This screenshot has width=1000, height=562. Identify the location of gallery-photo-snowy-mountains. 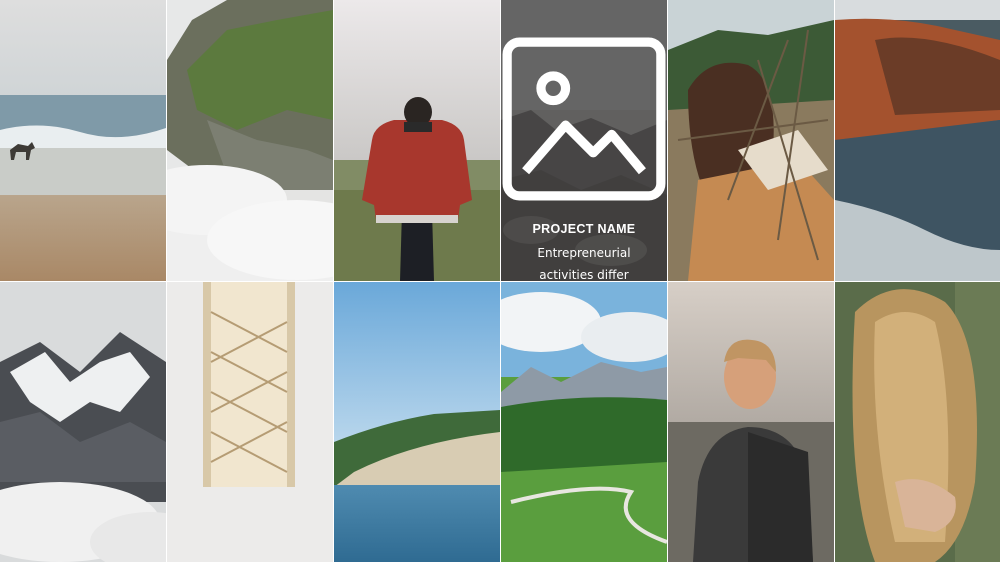
(83, 422).